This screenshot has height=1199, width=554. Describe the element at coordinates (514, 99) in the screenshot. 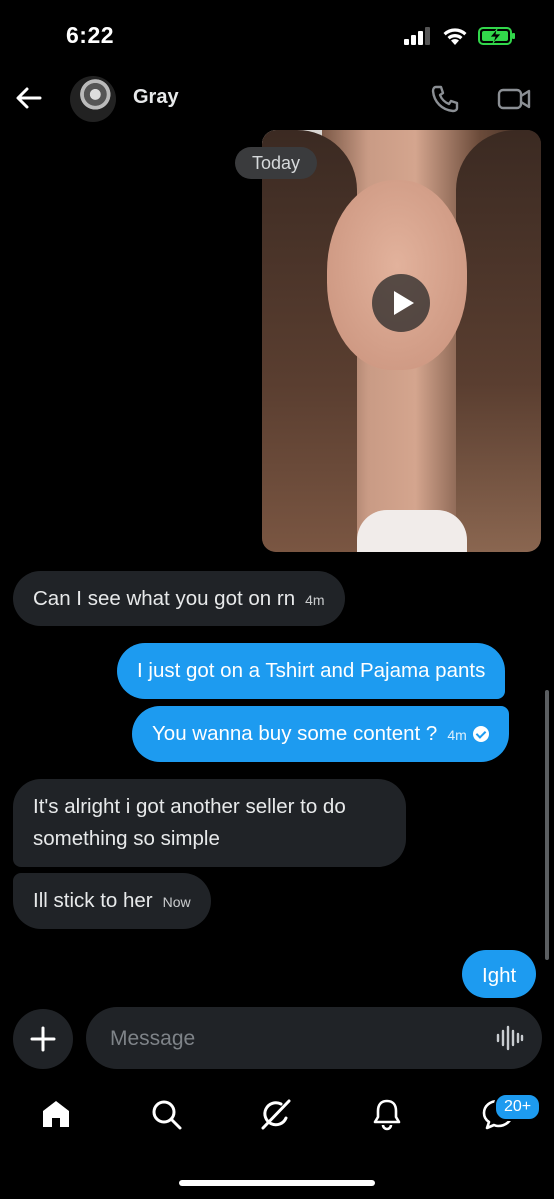

I see `video-call-icon` at that location.